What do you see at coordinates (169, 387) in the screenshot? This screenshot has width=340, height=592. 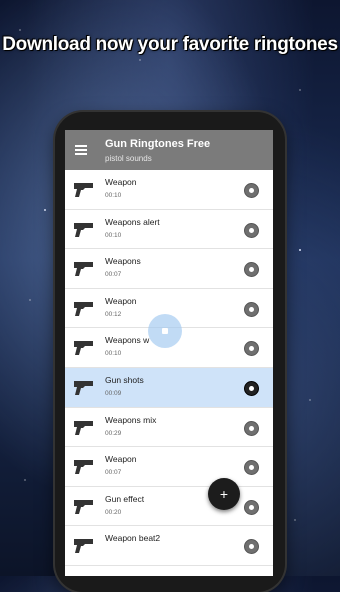 I see `list-item: Gun shots 00:09` at bounding box center [169, 387].